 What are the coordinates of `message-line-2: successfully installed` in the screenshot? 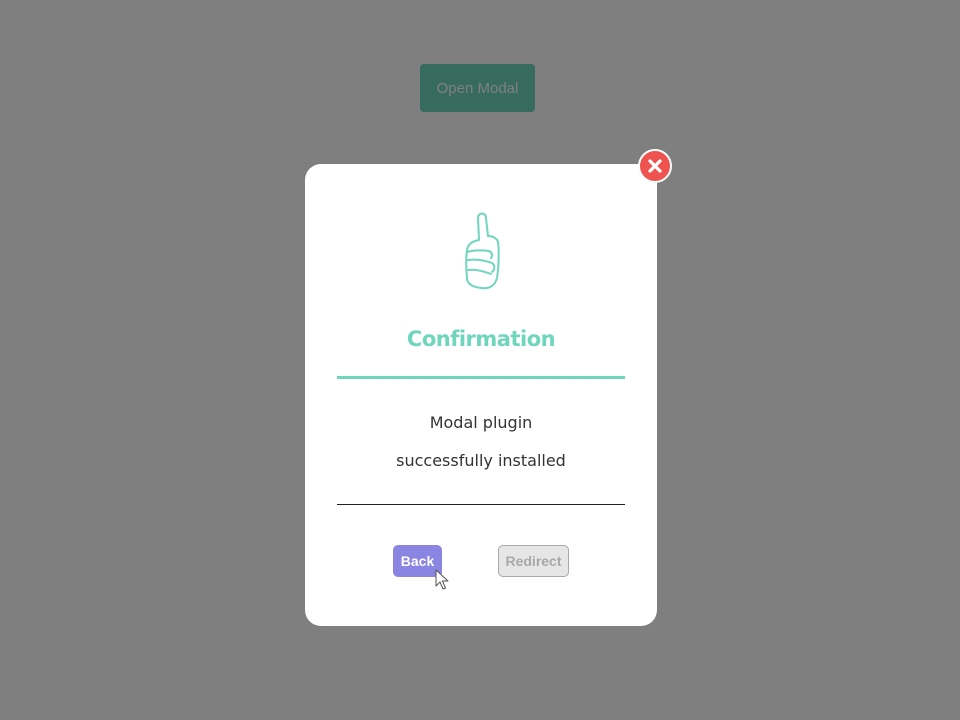 It's located at (481, 460).